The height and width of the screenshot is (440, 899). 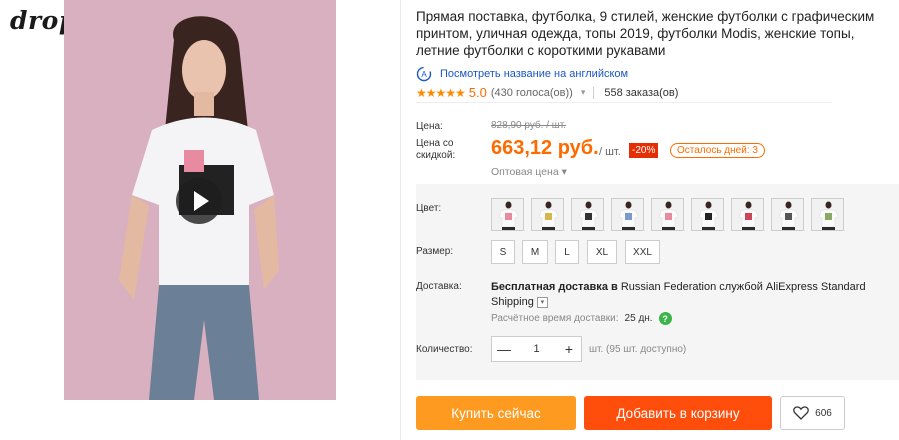 What do you see at coordinates (542, 302) in the screenshot?
I see `shipping-dropdown-icon: ▾` at bounding box center [542, 302].